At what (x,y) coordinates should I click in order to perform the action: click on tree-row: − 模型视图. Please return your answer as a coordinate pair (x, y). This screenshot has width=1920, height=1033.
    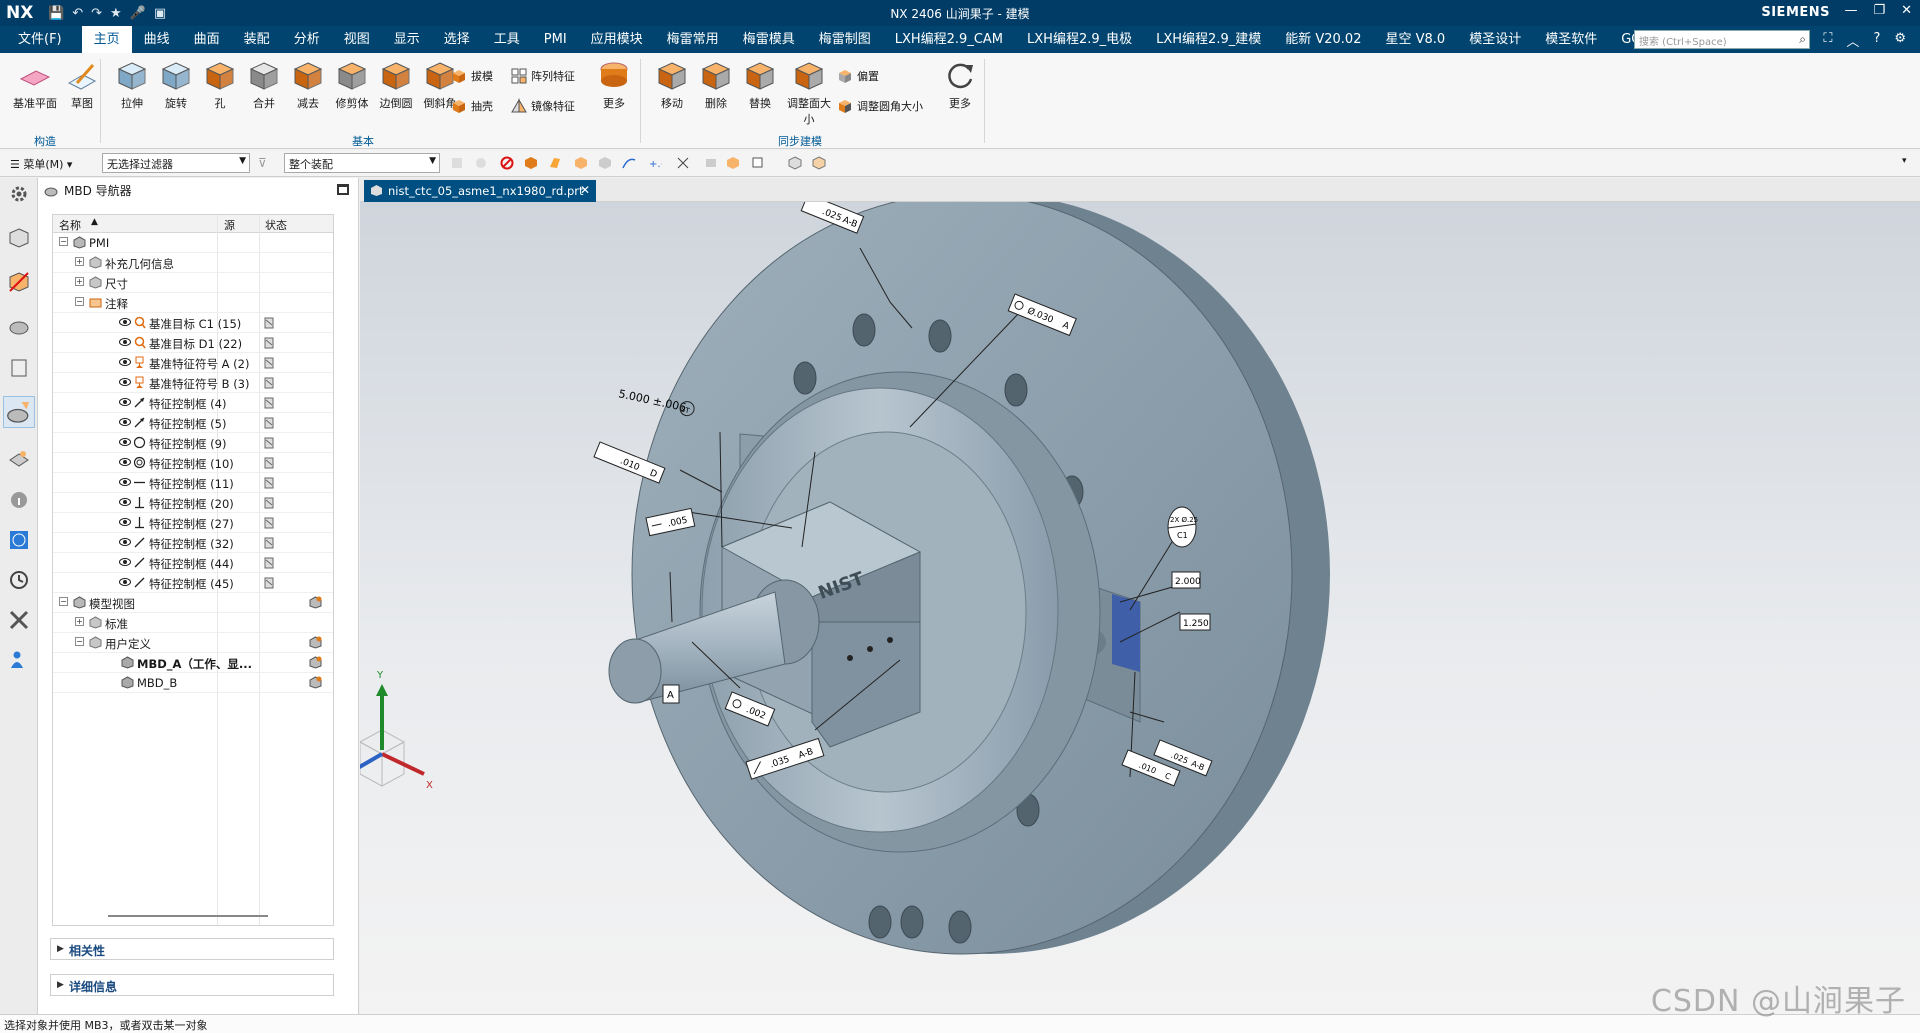
    Looking at the image, I should click on (193, 603).